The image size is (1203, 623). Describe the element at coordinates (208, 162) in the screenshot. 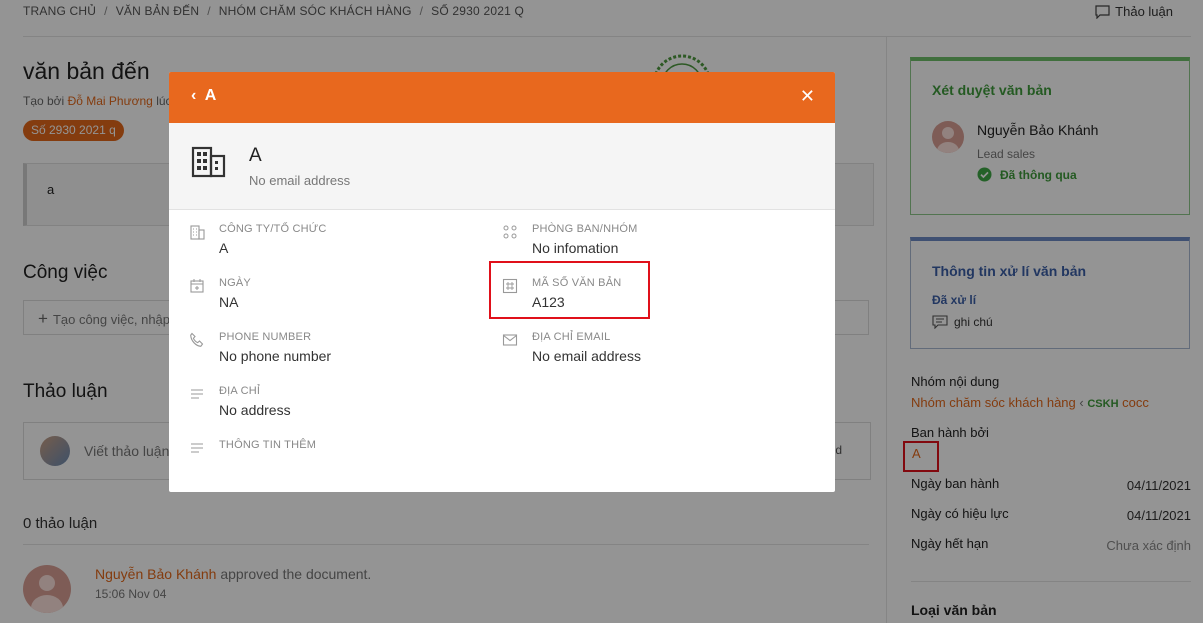

I see `building-icon` at that location.